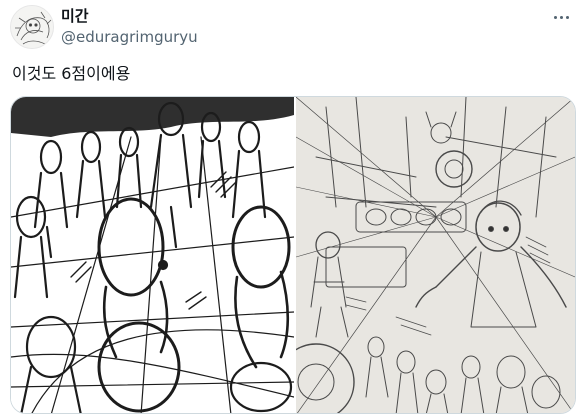 This screenshot has height=416, width=578. Describe the element at coordinates (32, 27) in the screenshot. I see `avatar` at that location.